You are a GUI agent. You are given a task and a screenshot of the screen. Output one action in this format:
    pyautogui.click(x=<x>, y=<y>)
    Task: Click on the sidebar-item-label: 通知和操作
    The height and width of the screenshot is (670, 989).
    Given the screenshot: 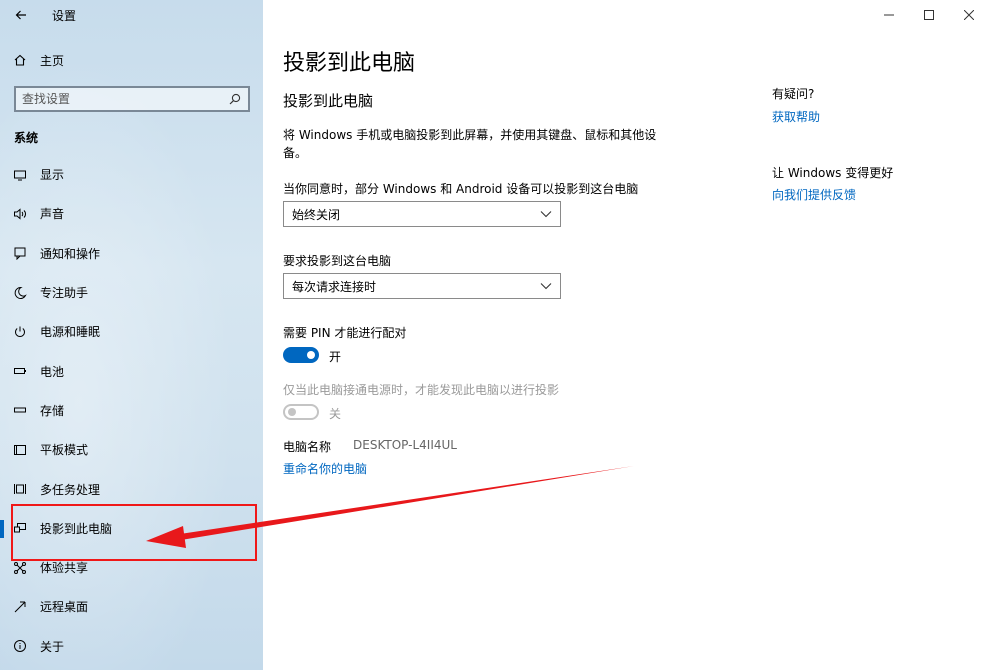 What is the action you would take?
    pyautogui.click(x=70, y=253)
    